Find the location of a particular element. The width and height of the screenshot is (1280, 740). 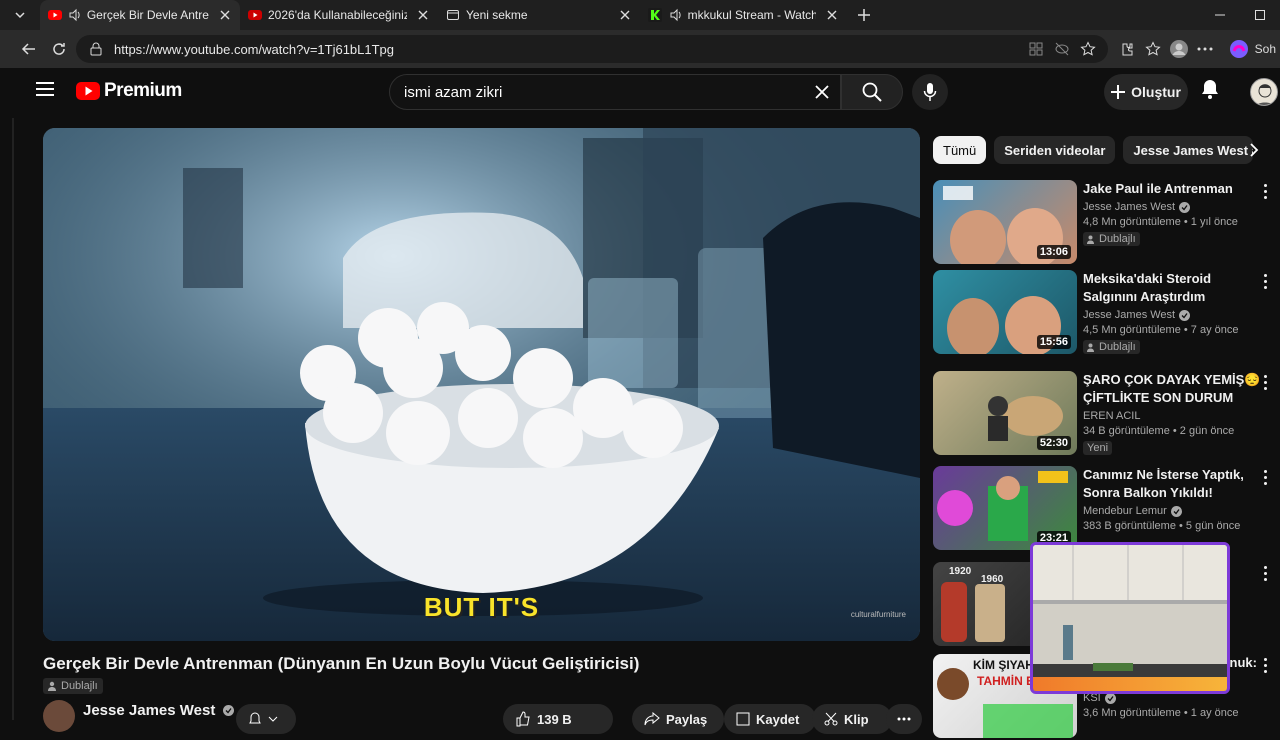

thumbnail-text: TAHMİN E is located at coordinates (1006, 681).